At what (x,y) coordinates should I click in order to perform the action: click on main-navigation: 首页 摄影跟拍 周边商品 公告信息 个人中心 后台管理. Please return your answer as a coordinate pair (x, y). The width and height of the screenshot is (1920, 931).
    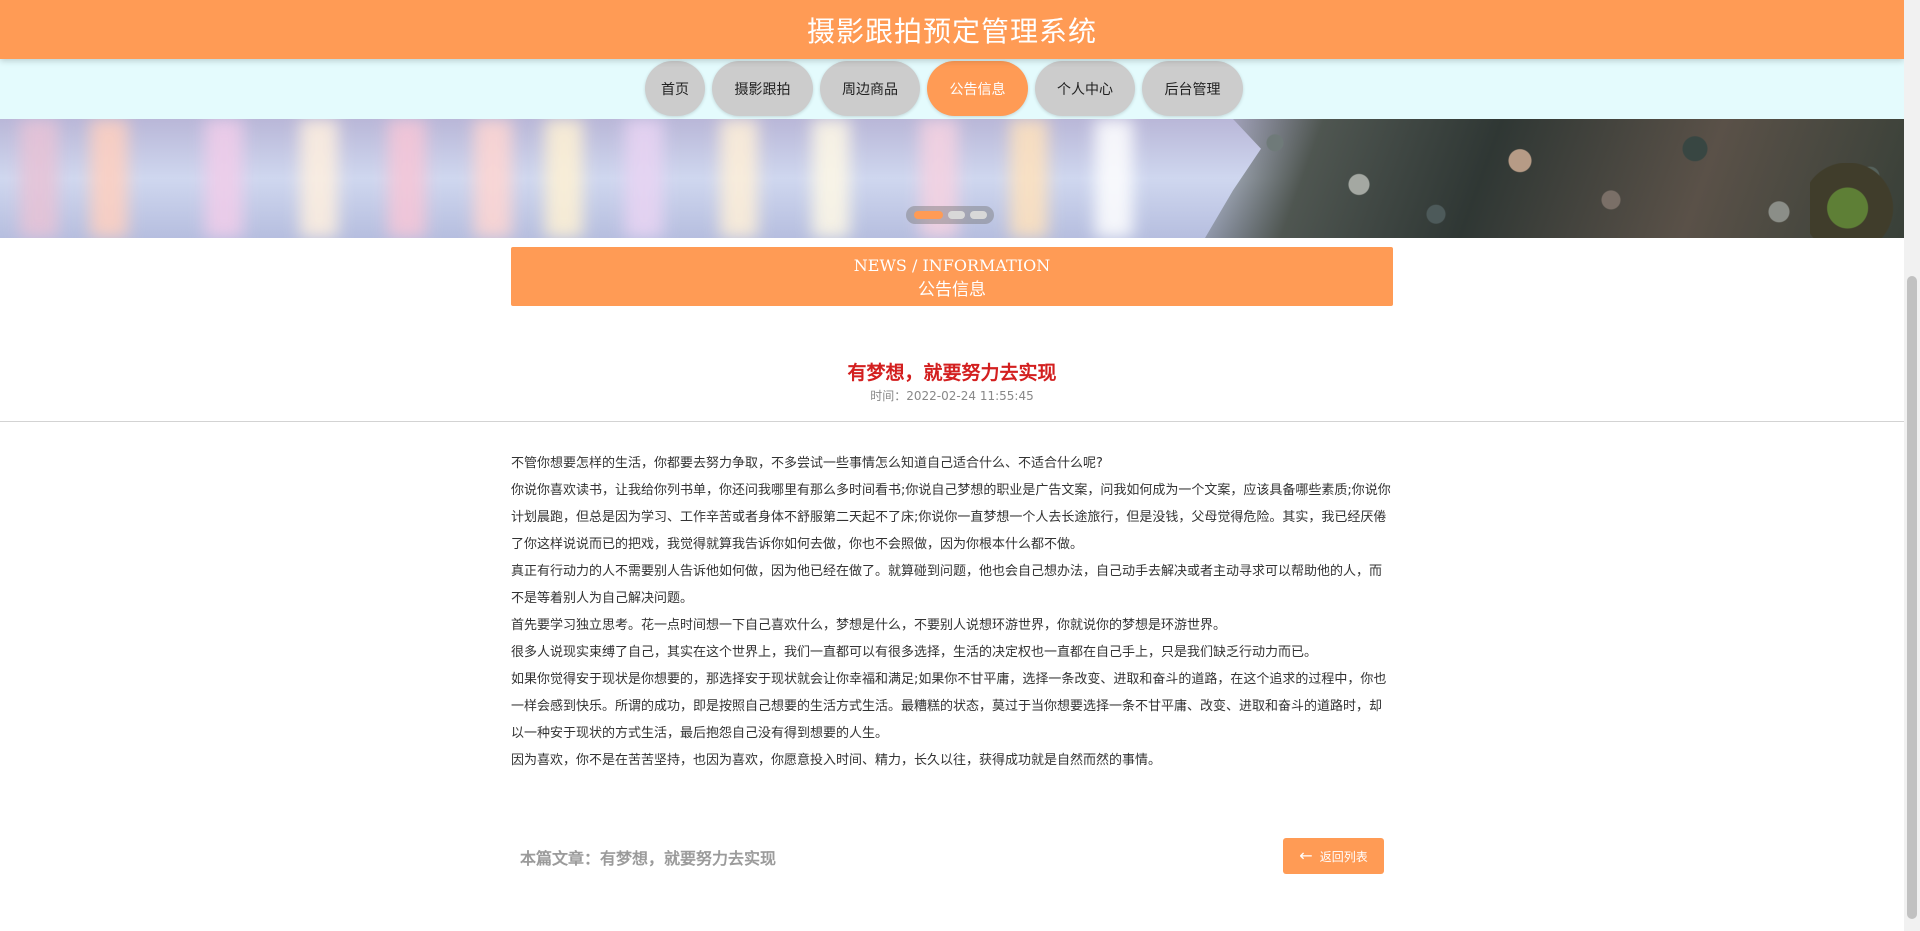
    Looking at the image, I should click on (952, 89).